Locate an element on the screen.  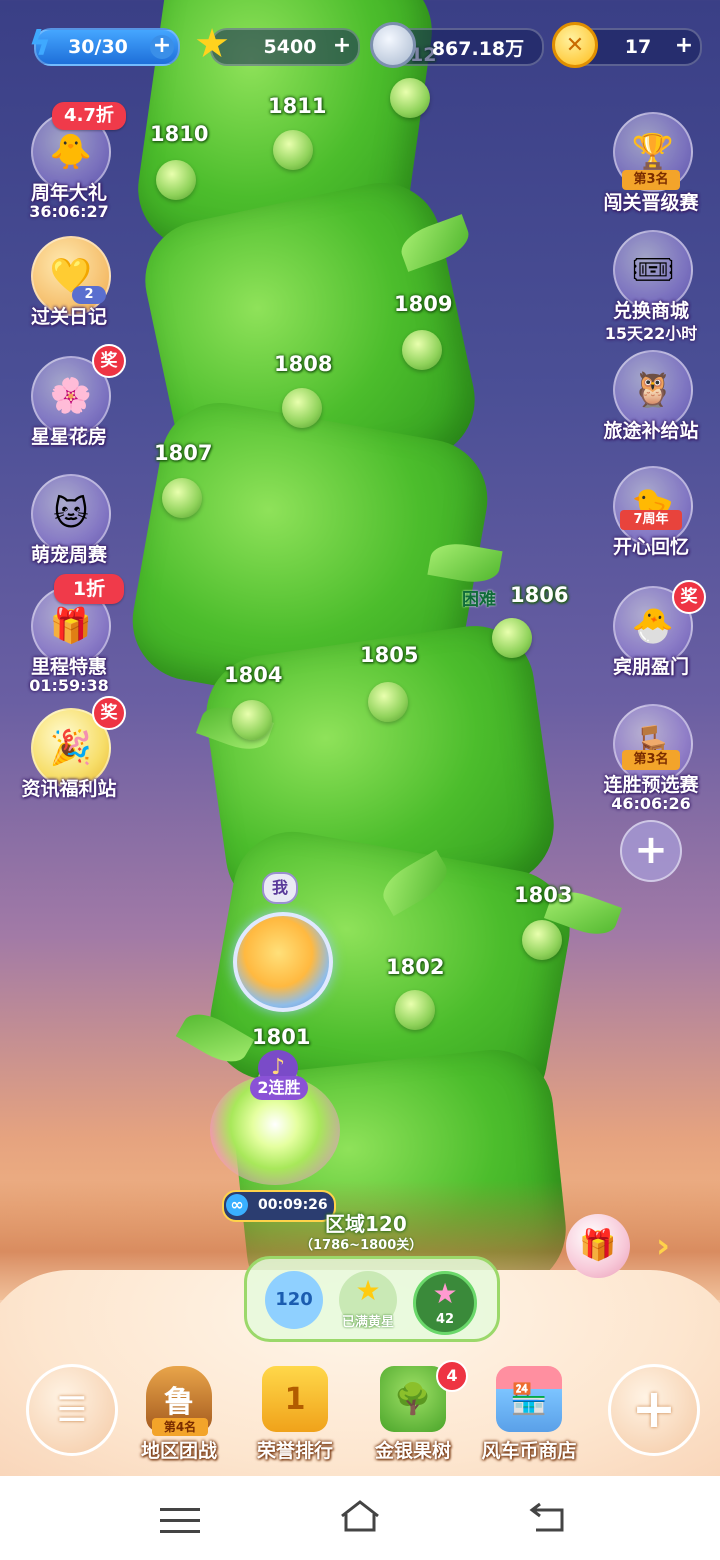
mileage-offer-button: 🎁 里程特惠 01:59:38 1折 is located at coordinates (69, 640).